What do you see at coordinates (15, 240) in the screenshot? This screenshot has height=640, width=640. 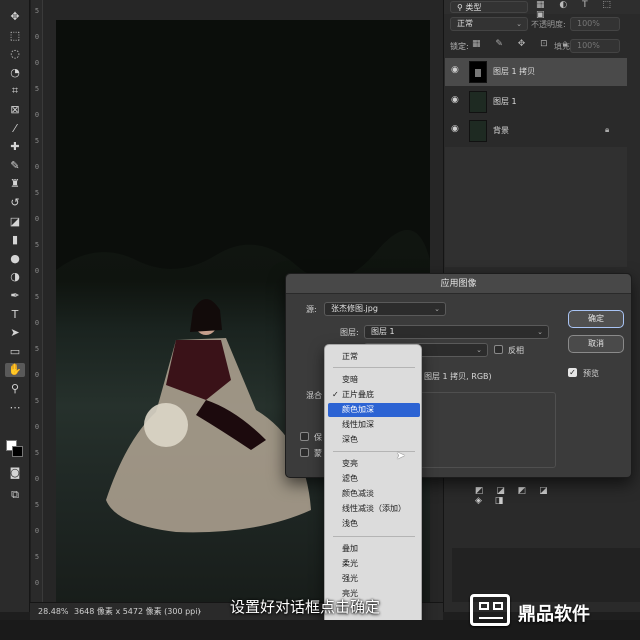 I see `gradient-tool-icon: ▮` at bounding box center [15, 240].